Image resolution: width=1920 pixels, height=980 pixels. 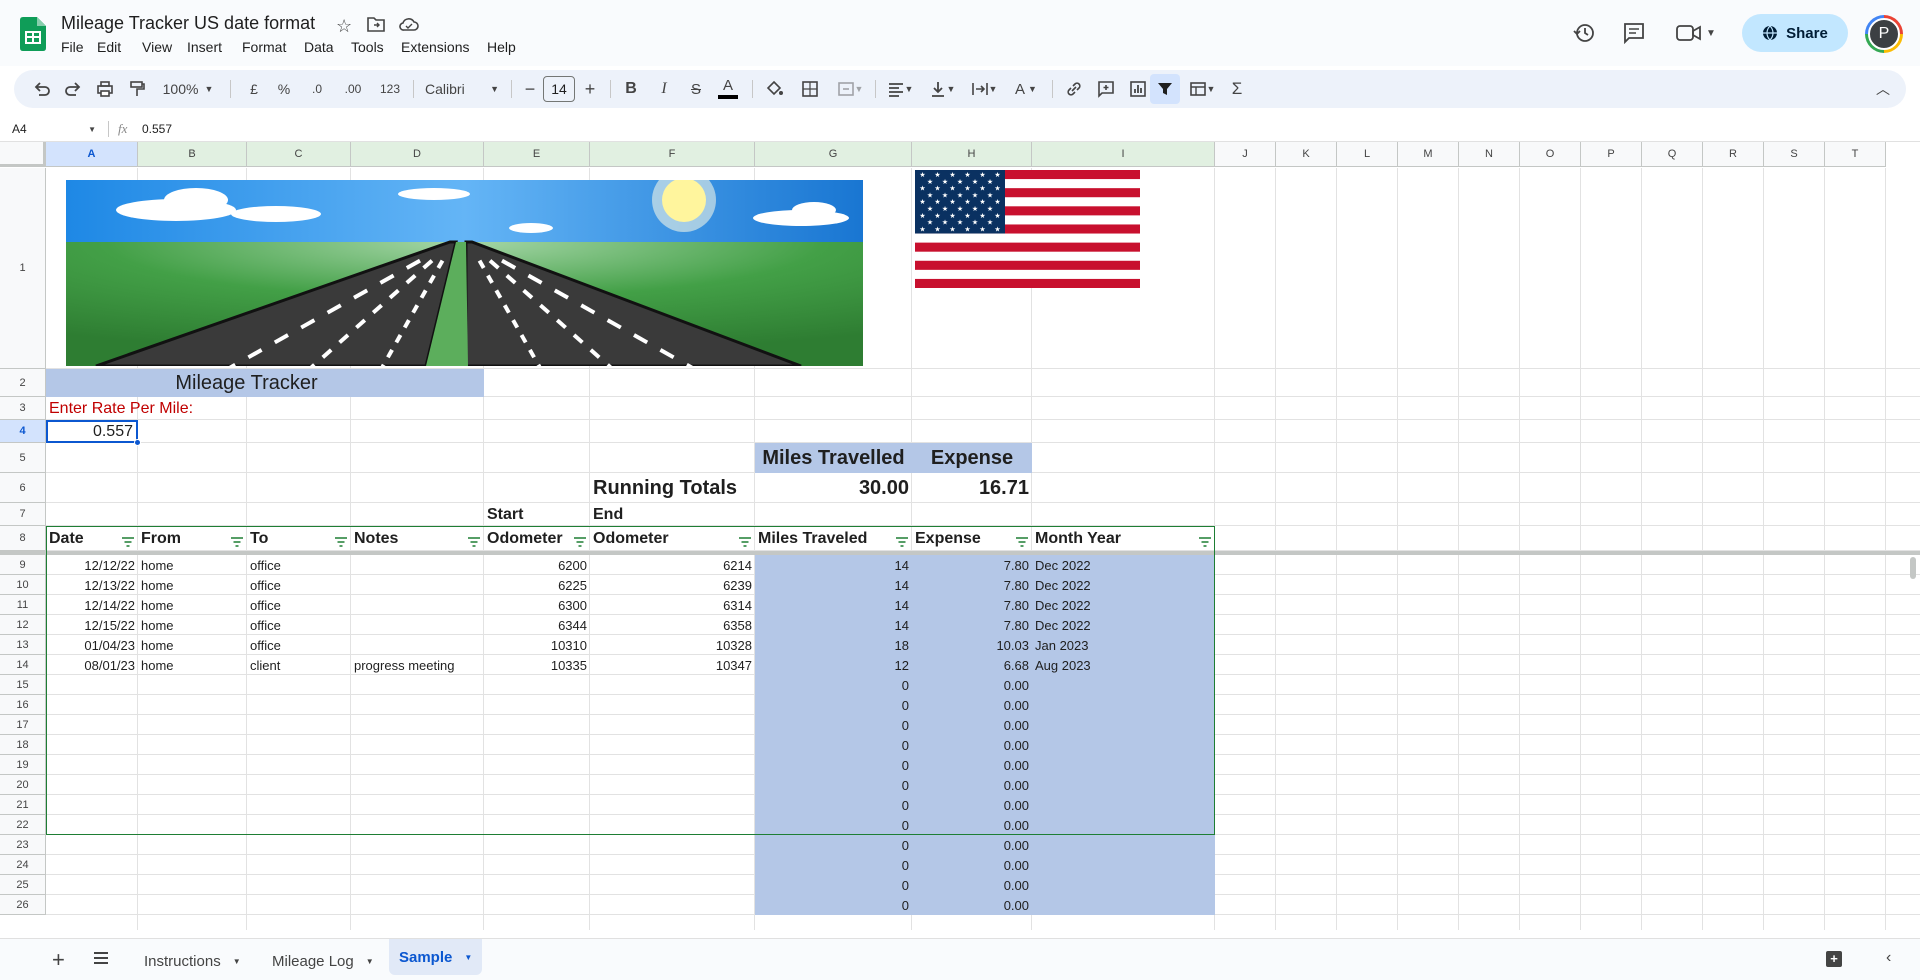 What do you see at coordinates (23, 625) in the screenshot?
I see `row-header-12: 12` at bounding box center [23, 625].